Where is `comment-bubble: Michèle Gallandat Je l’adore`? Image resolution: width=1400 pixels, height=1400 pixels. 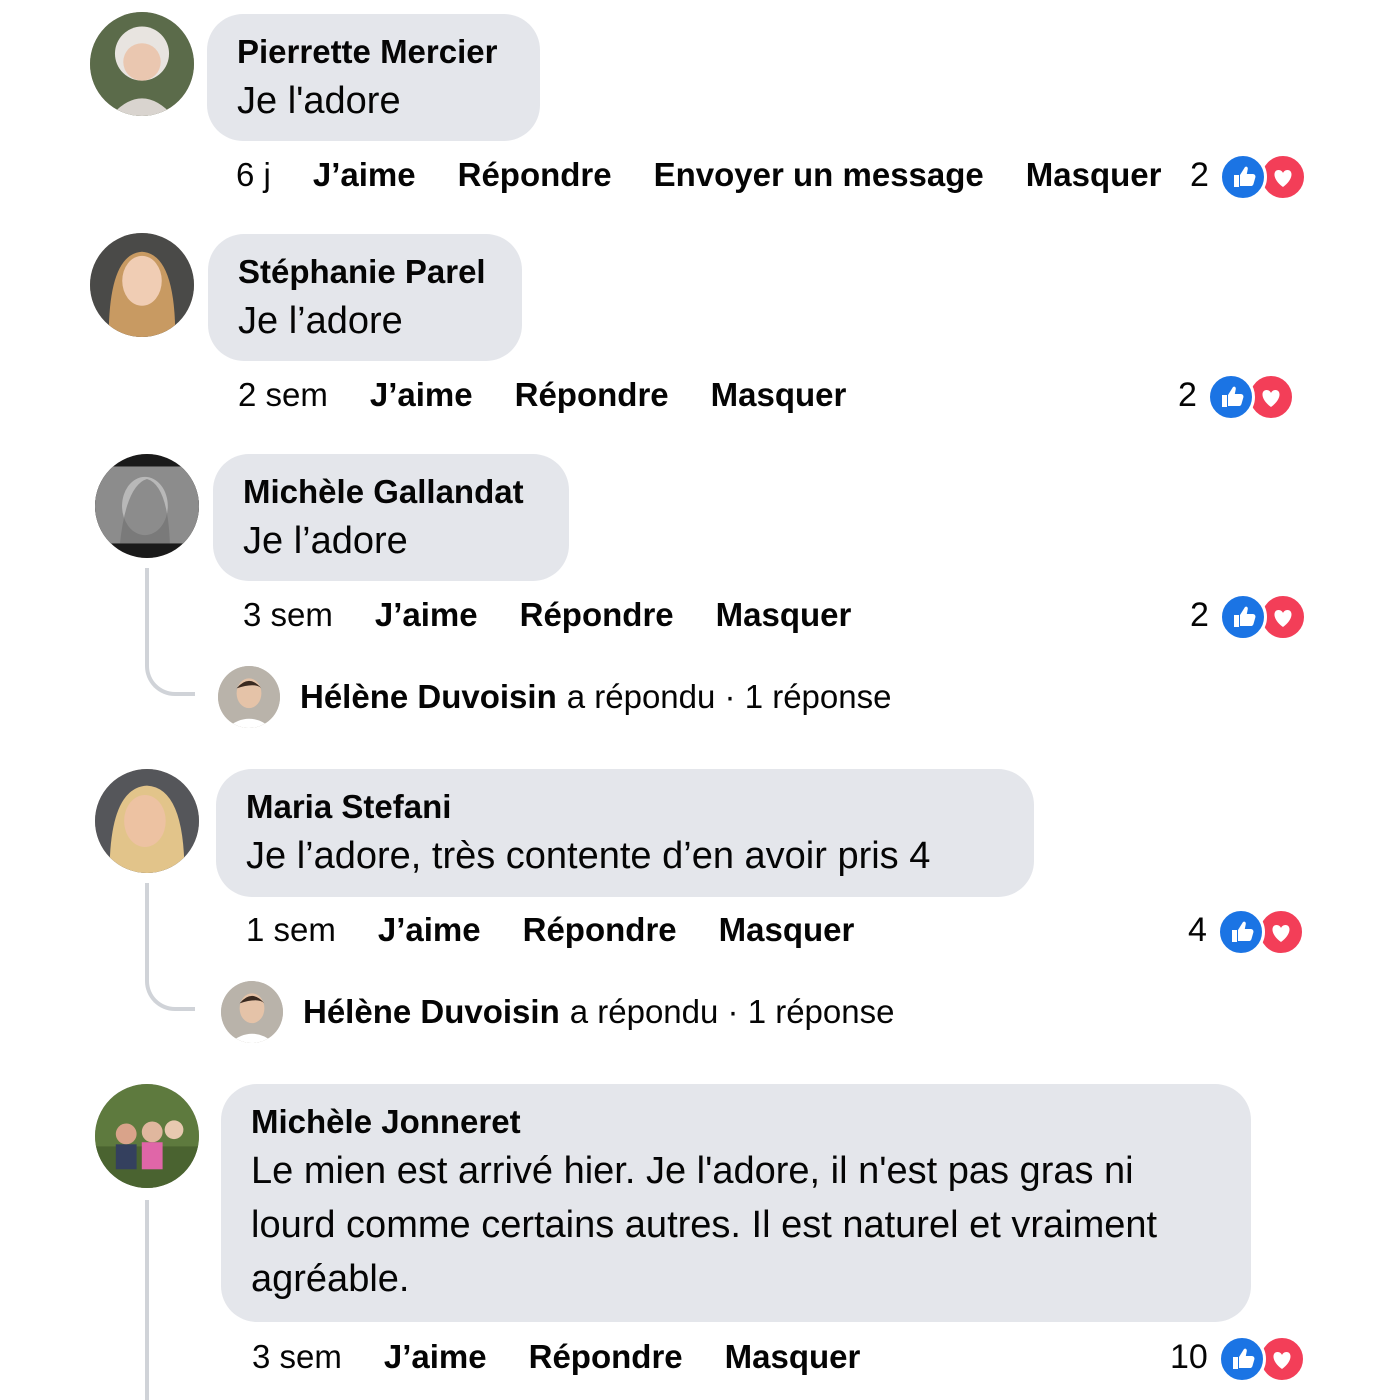 comment-bubble: Michèle Gallandat Je l’adore is located at coordinates (391, 517).